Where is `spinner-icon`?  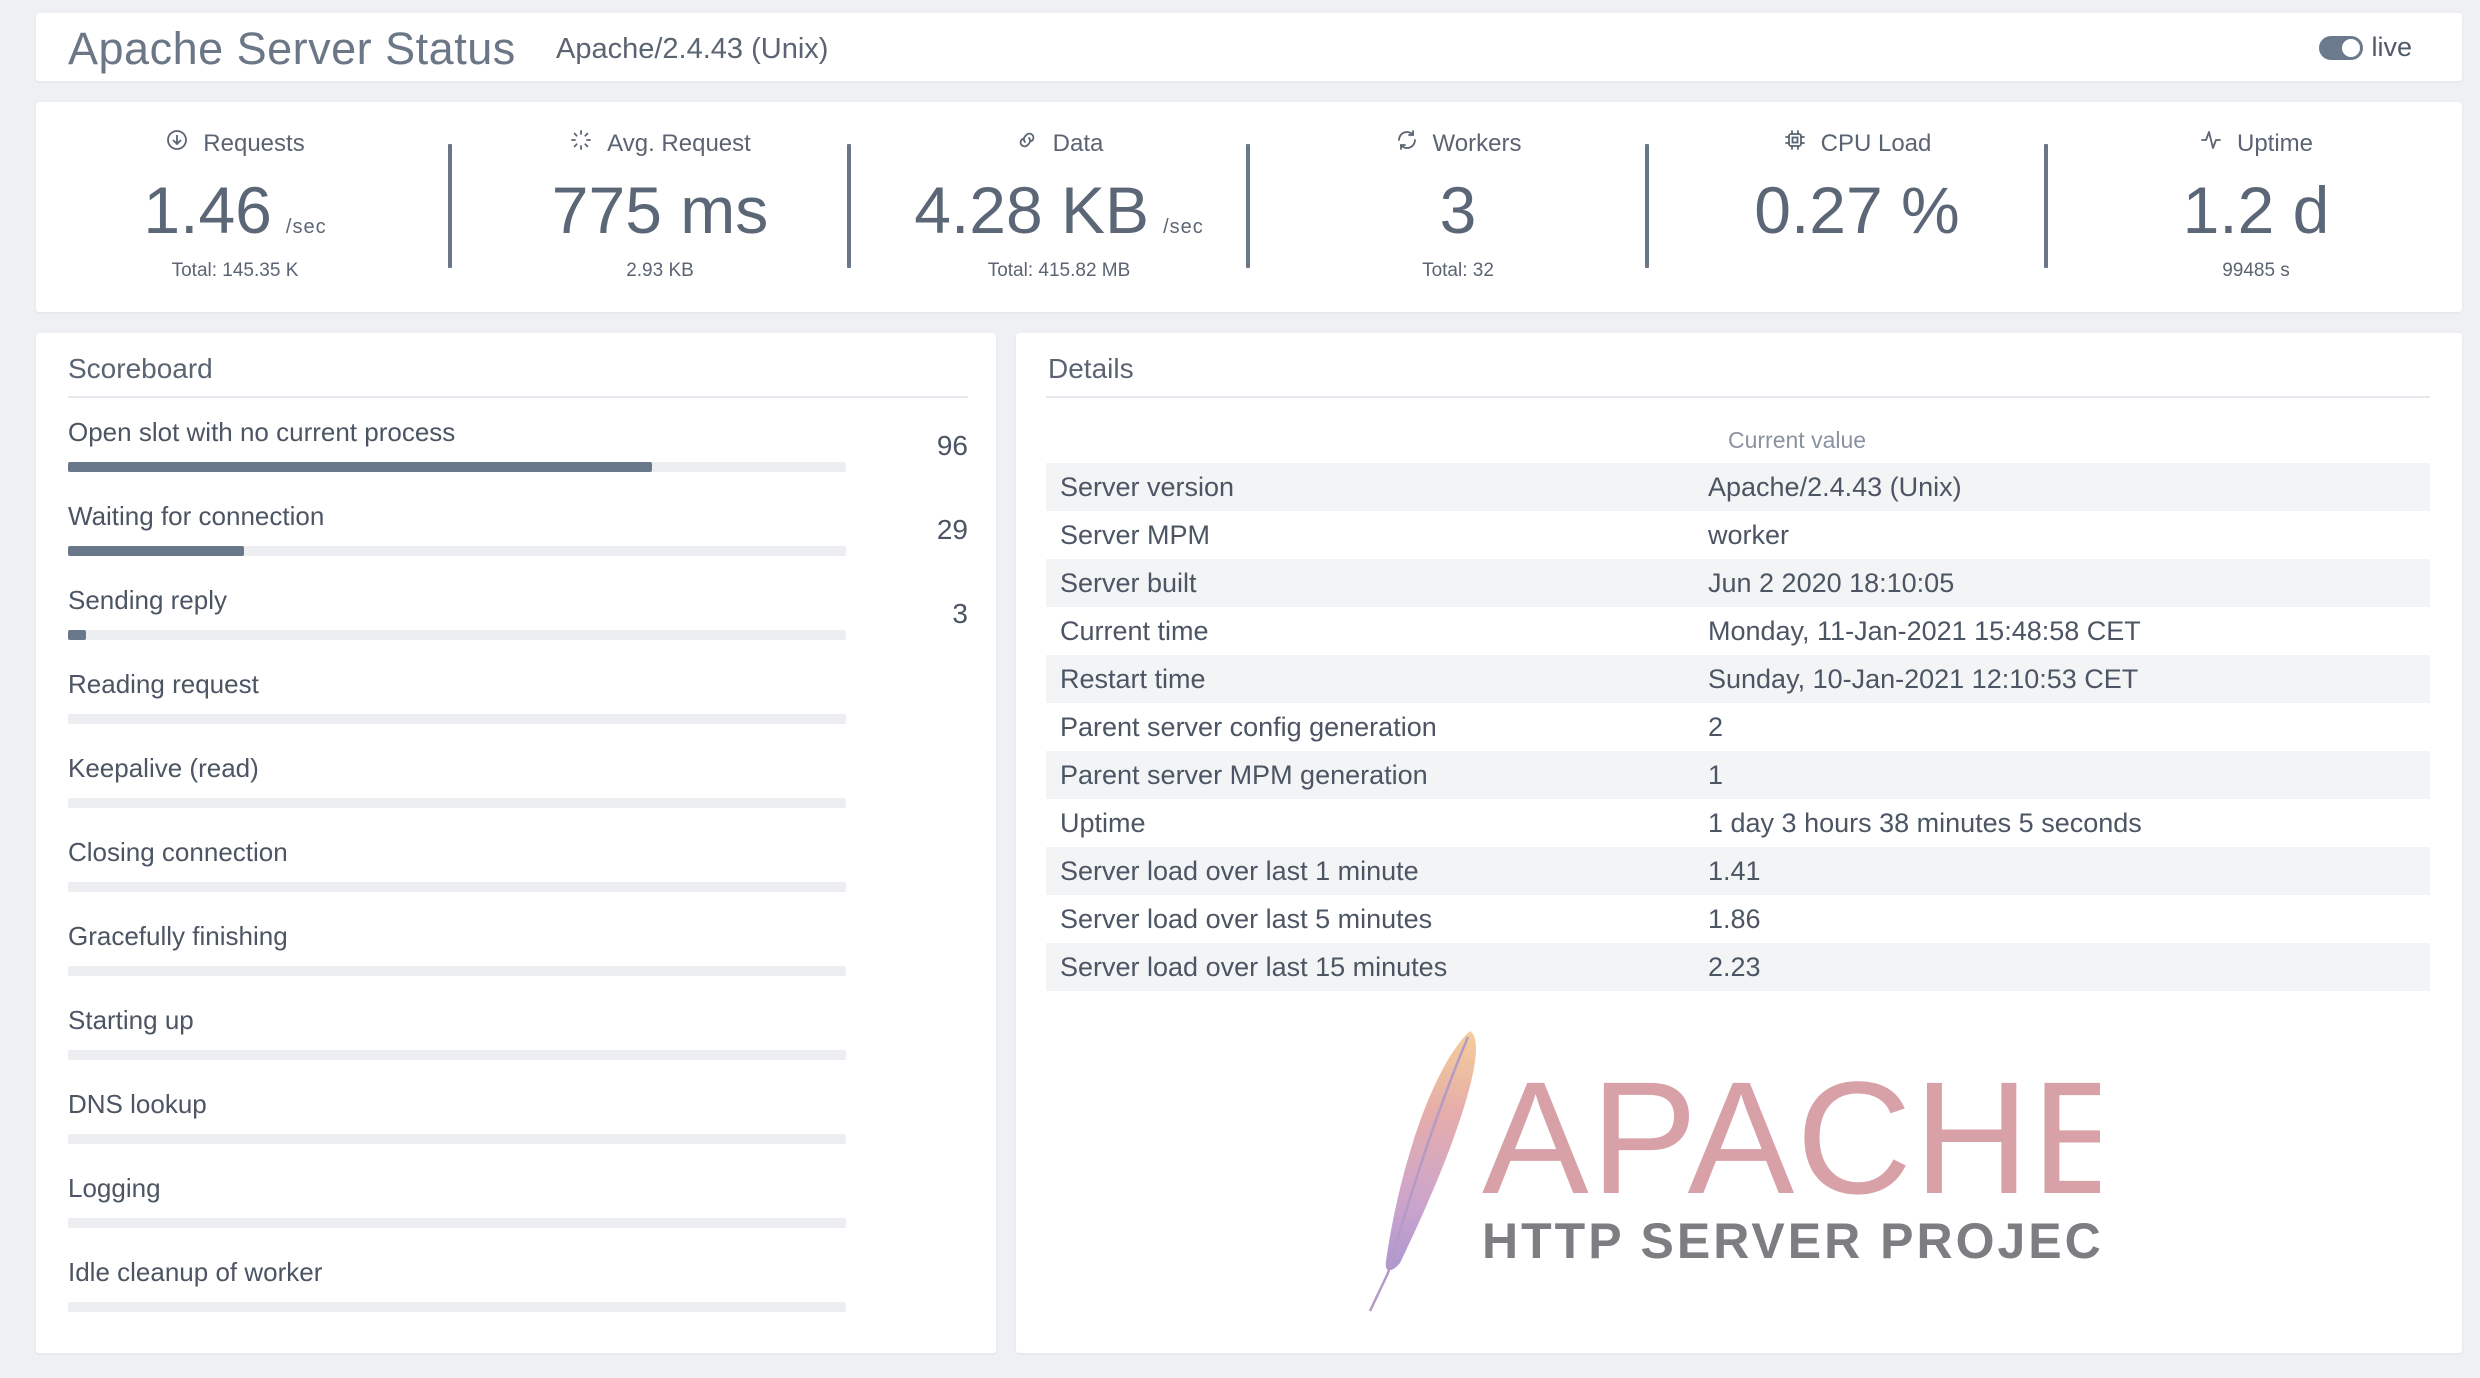
spinner-icon is located at coordinates (581, 143).